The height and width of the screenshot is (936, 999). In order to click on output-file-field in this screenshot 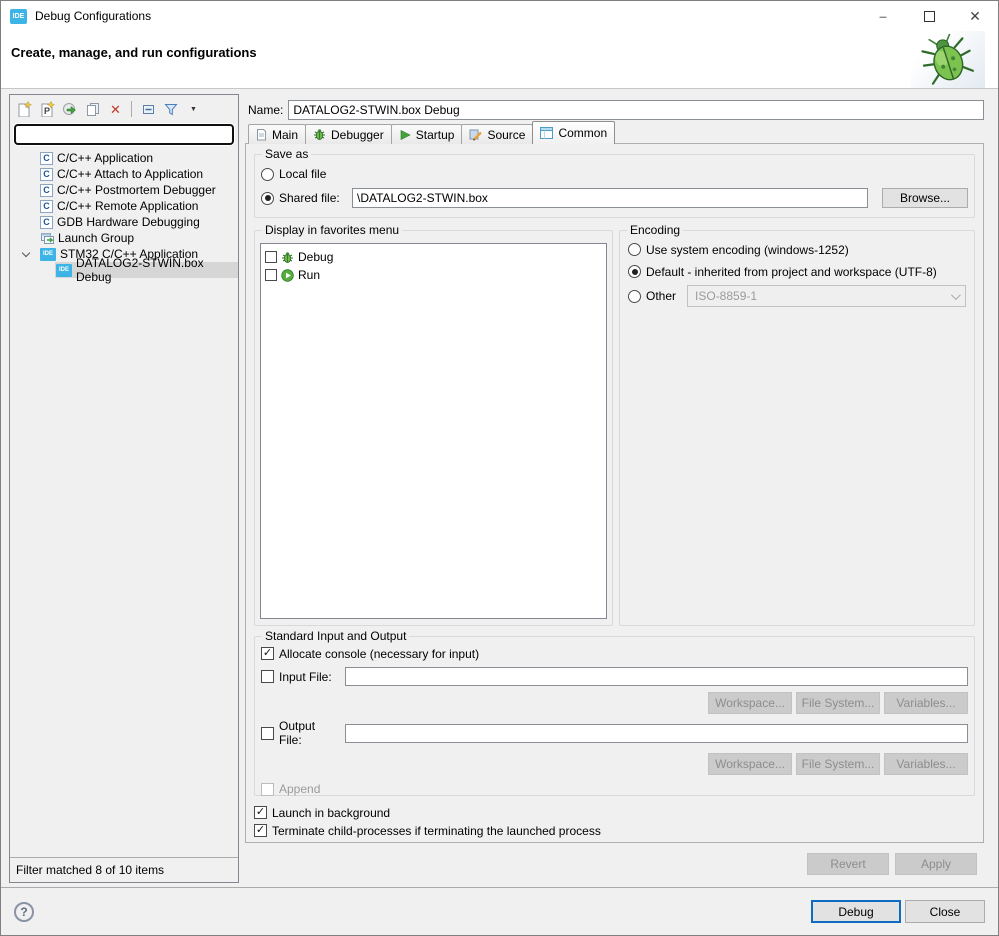, I will do `click(656, 733)`.